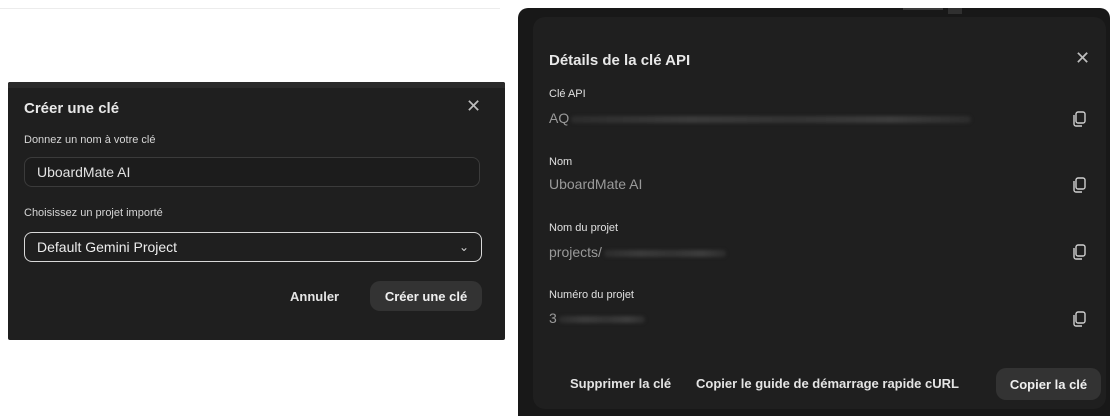 Image resolution: width=1116 pixels, height=416 pixels. I want to click on api-key-label: Clé API, so click(567, 94).